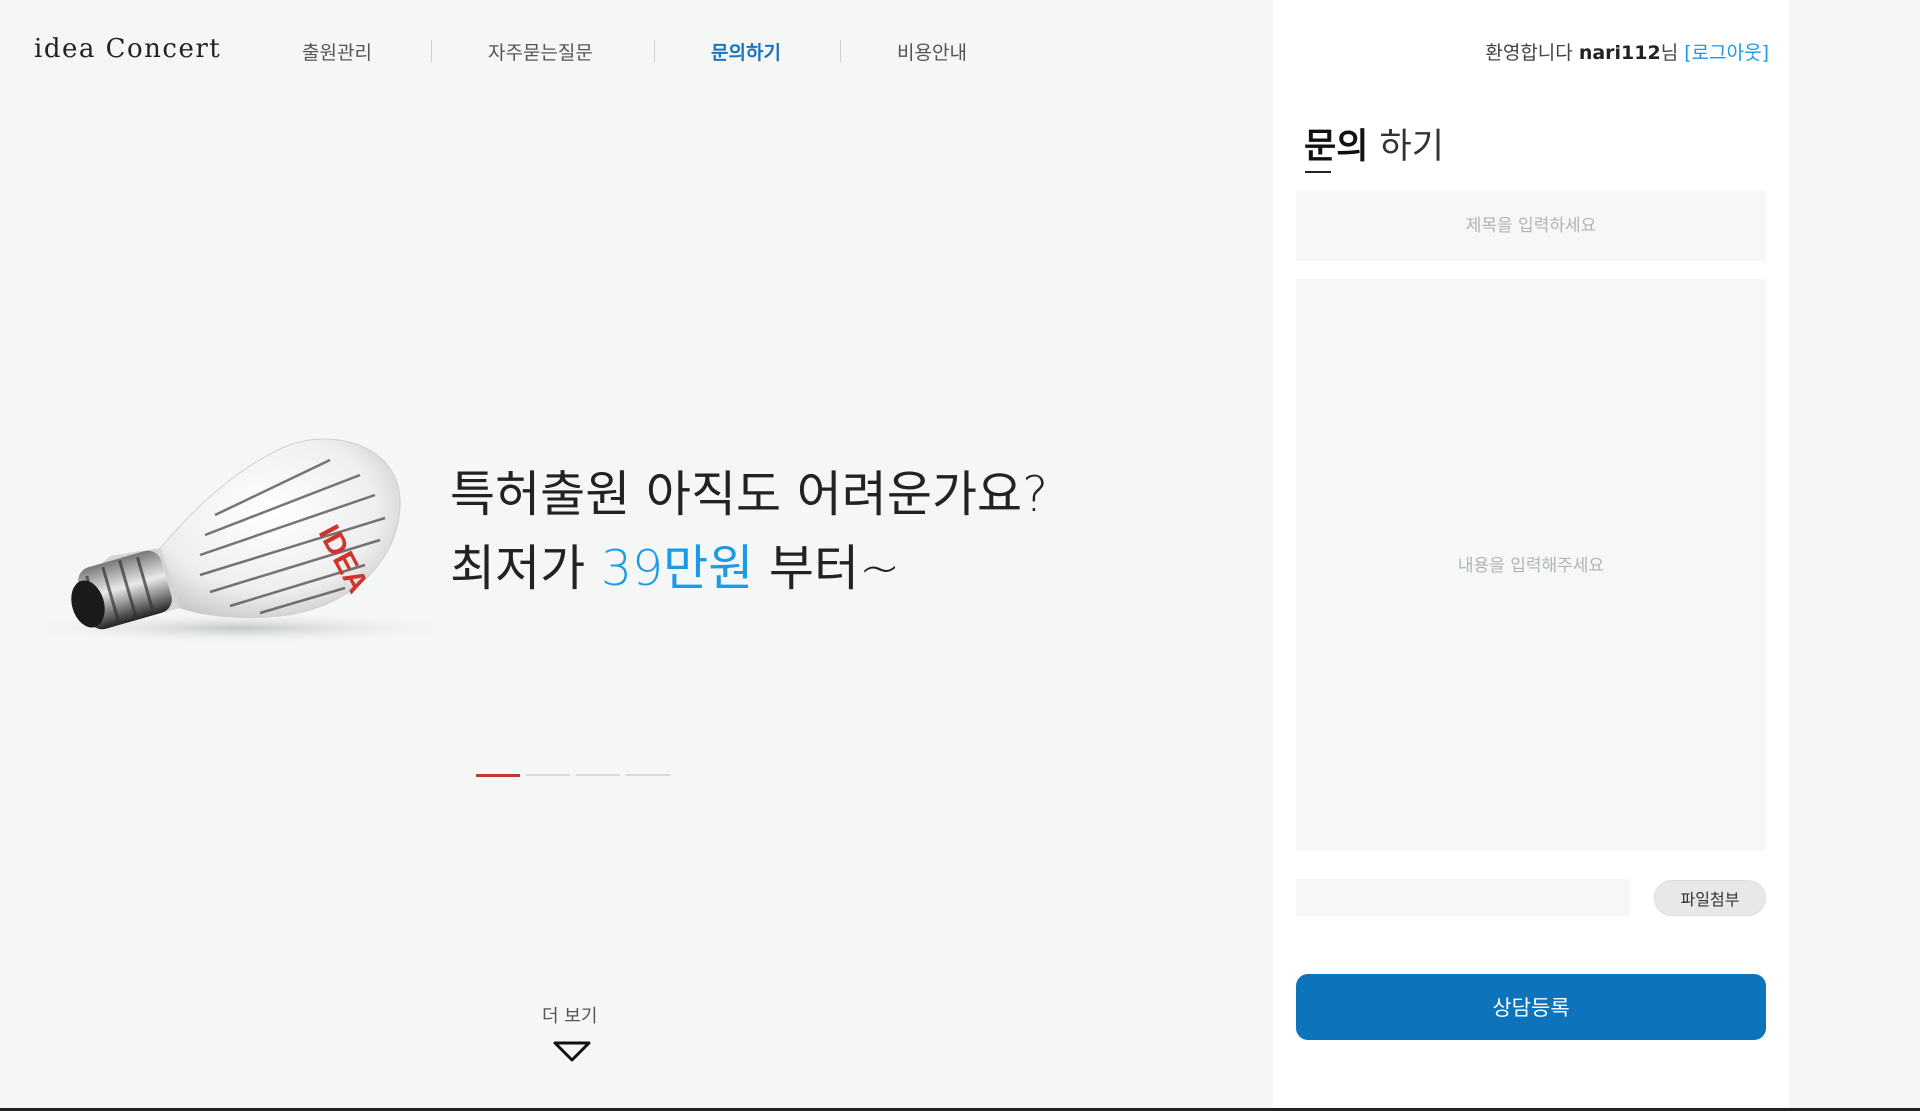  Describe the element at coordinates (127, 49) in the screenshot. I see `logo: idea Concert` at that location.